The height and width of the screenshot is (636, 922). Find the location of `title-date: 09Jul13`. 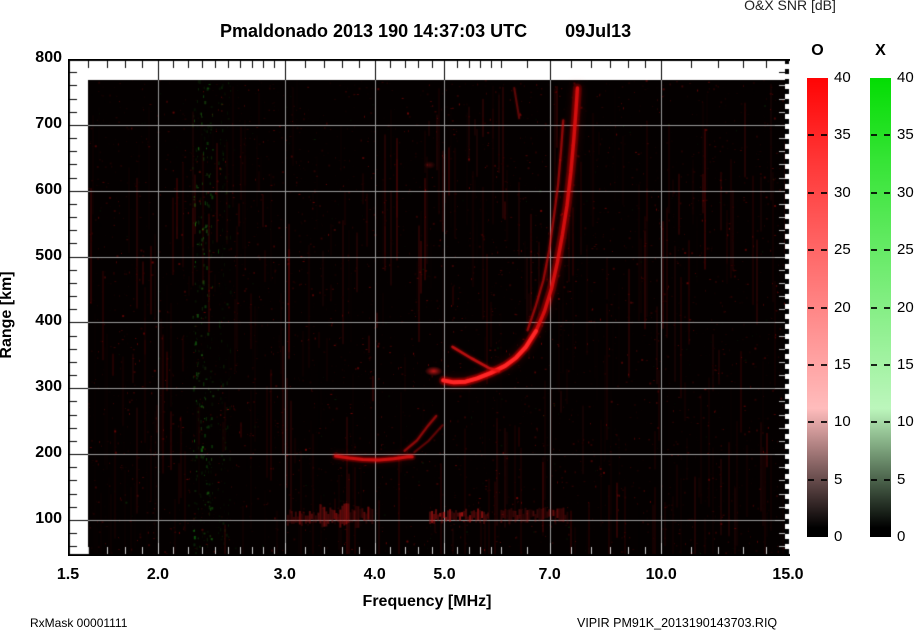

title-date: 09Jul13 is located at coordinates (598, 31).